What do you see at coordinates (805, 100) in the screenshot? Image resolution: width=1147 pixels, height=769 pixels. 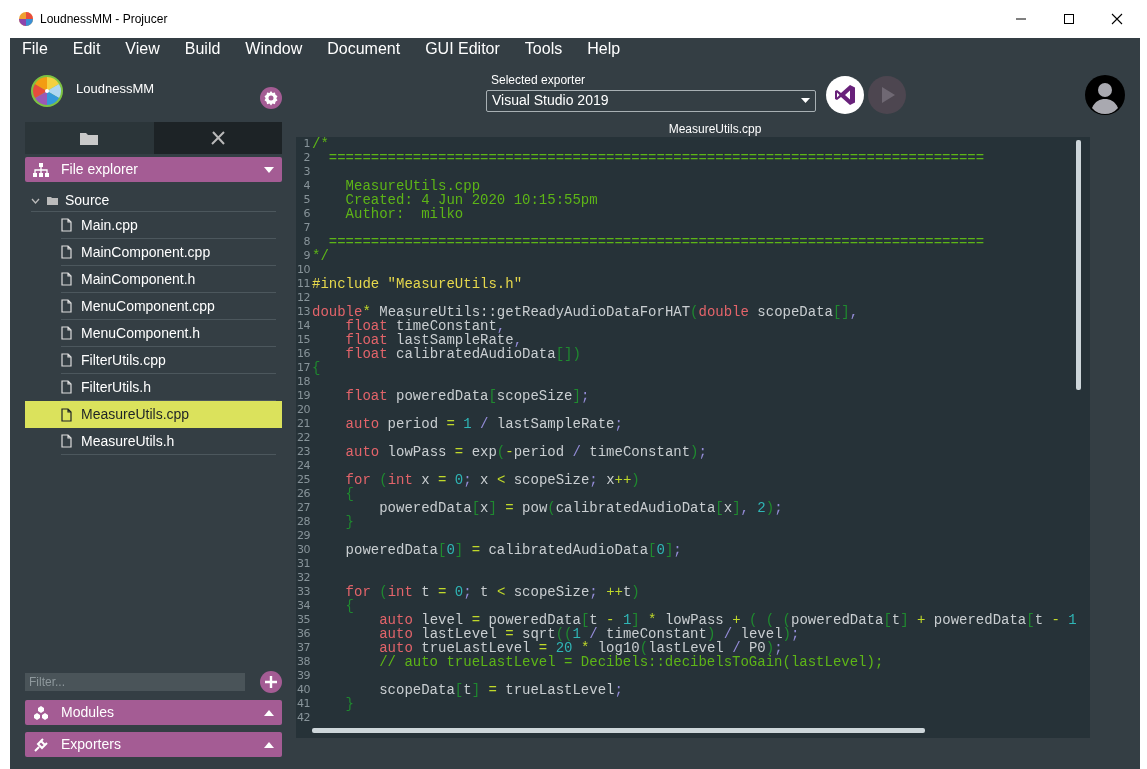 I see `caret-icon` at bounding box center [805, 100].